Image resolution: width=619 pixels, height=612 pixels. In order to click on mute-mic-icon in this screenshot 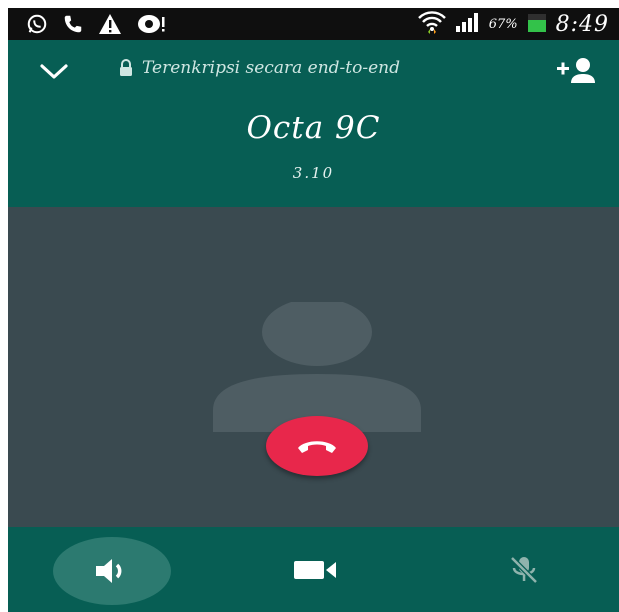, I will do `click(524, 570)`.